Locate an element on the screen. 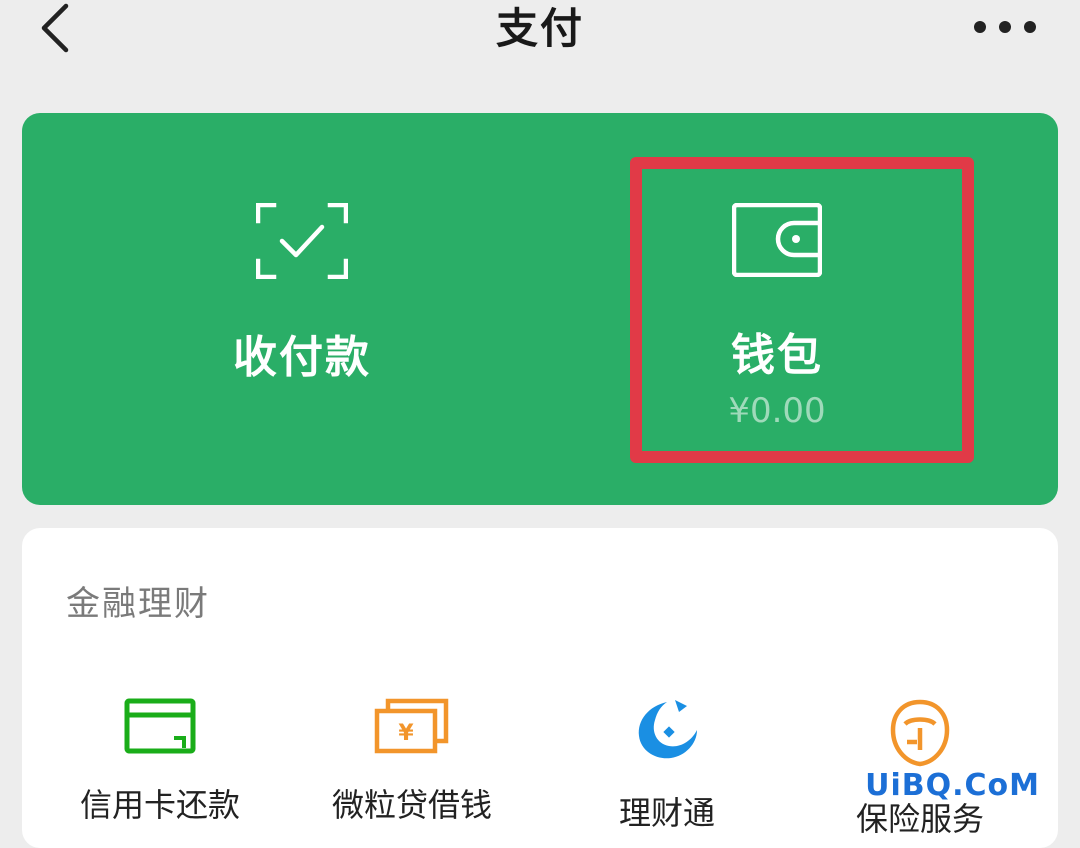 This screenshot has width=1080, height=848. wallet-button: 钱包 ¥0.00 is located at coordinates (777, 333).